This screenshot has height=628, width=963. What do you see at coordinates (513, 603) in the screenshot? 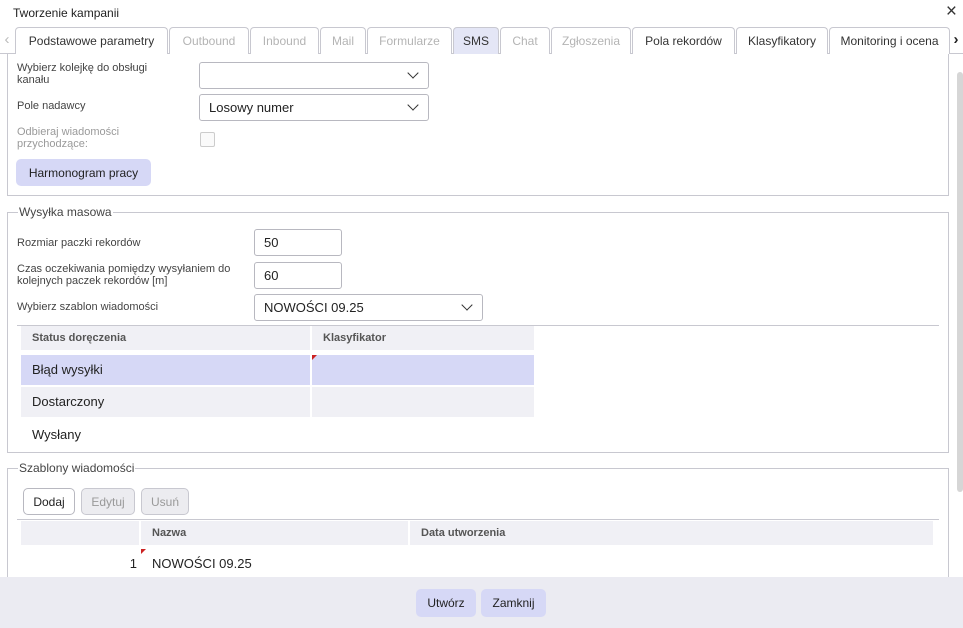
I see `close-button: Zamknij` at bounding box center [513, 603].